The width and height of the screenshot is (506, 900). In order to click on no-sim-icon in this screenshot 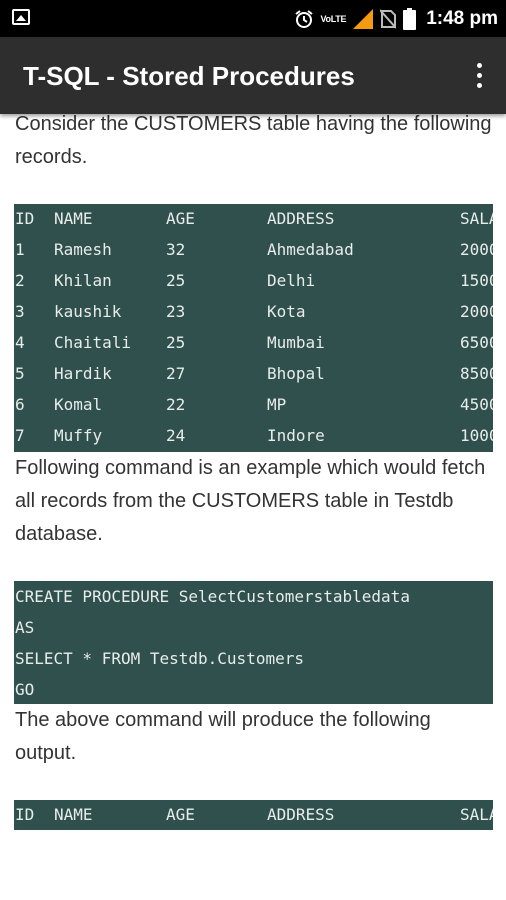, I will do `click(388, 18)`.